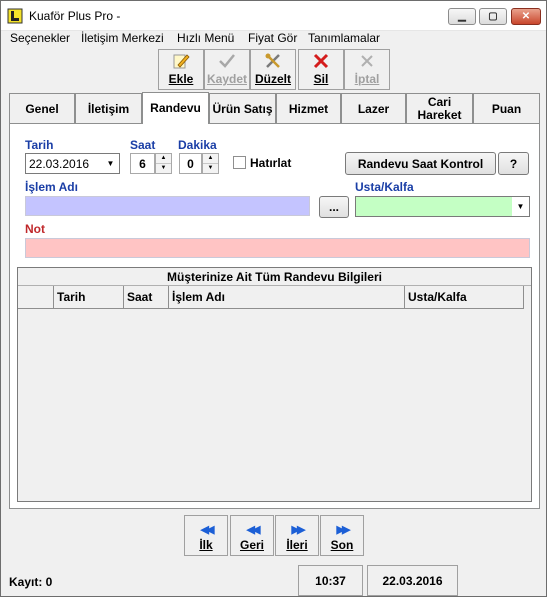 This screenshot has width=547, height=597. I want to click on maximize-button: ▢, so click(493, 16).